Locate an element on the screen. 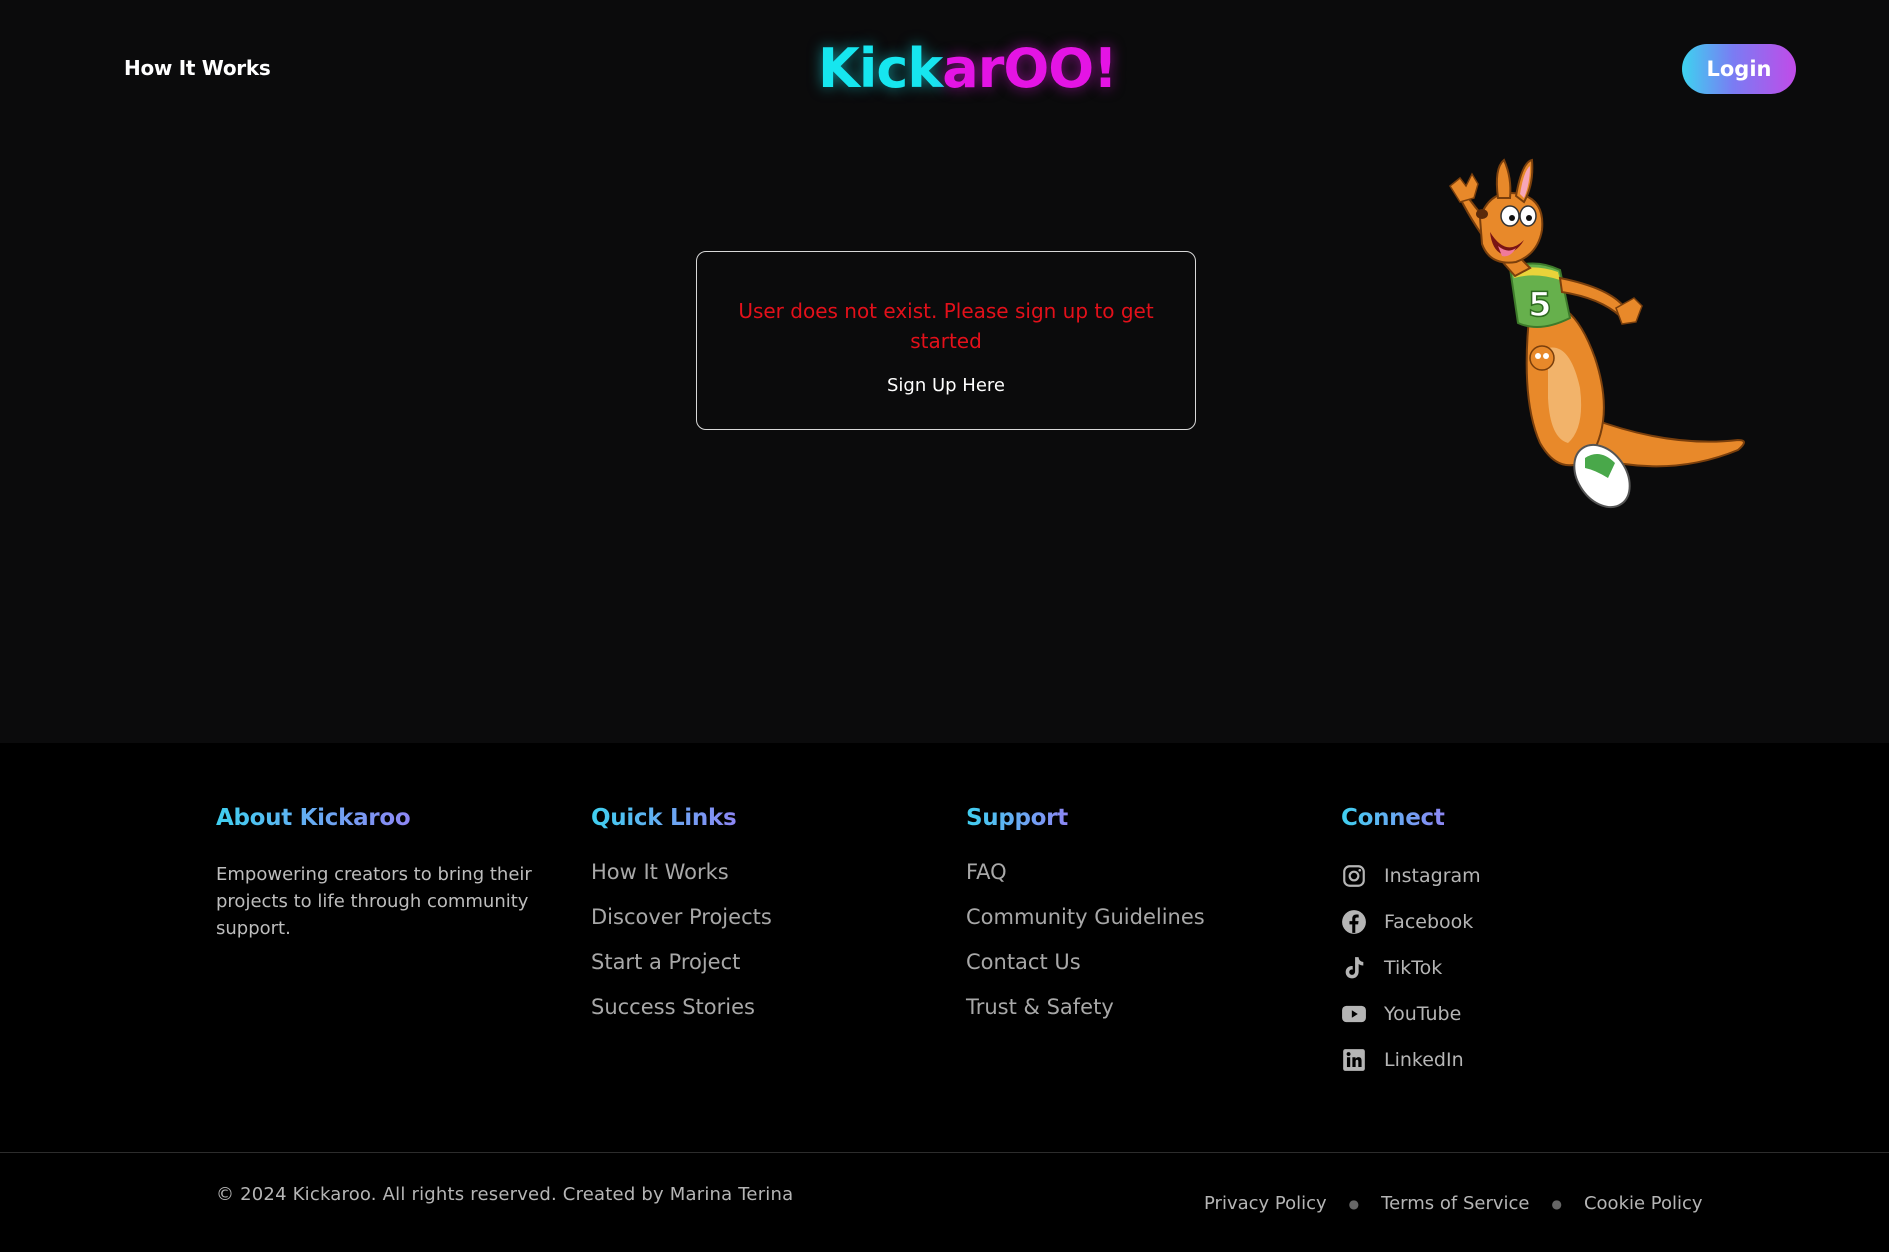 The image size is (1889, 1252). nav-how-it-works: How It Works is located at coordinates (197, 68).